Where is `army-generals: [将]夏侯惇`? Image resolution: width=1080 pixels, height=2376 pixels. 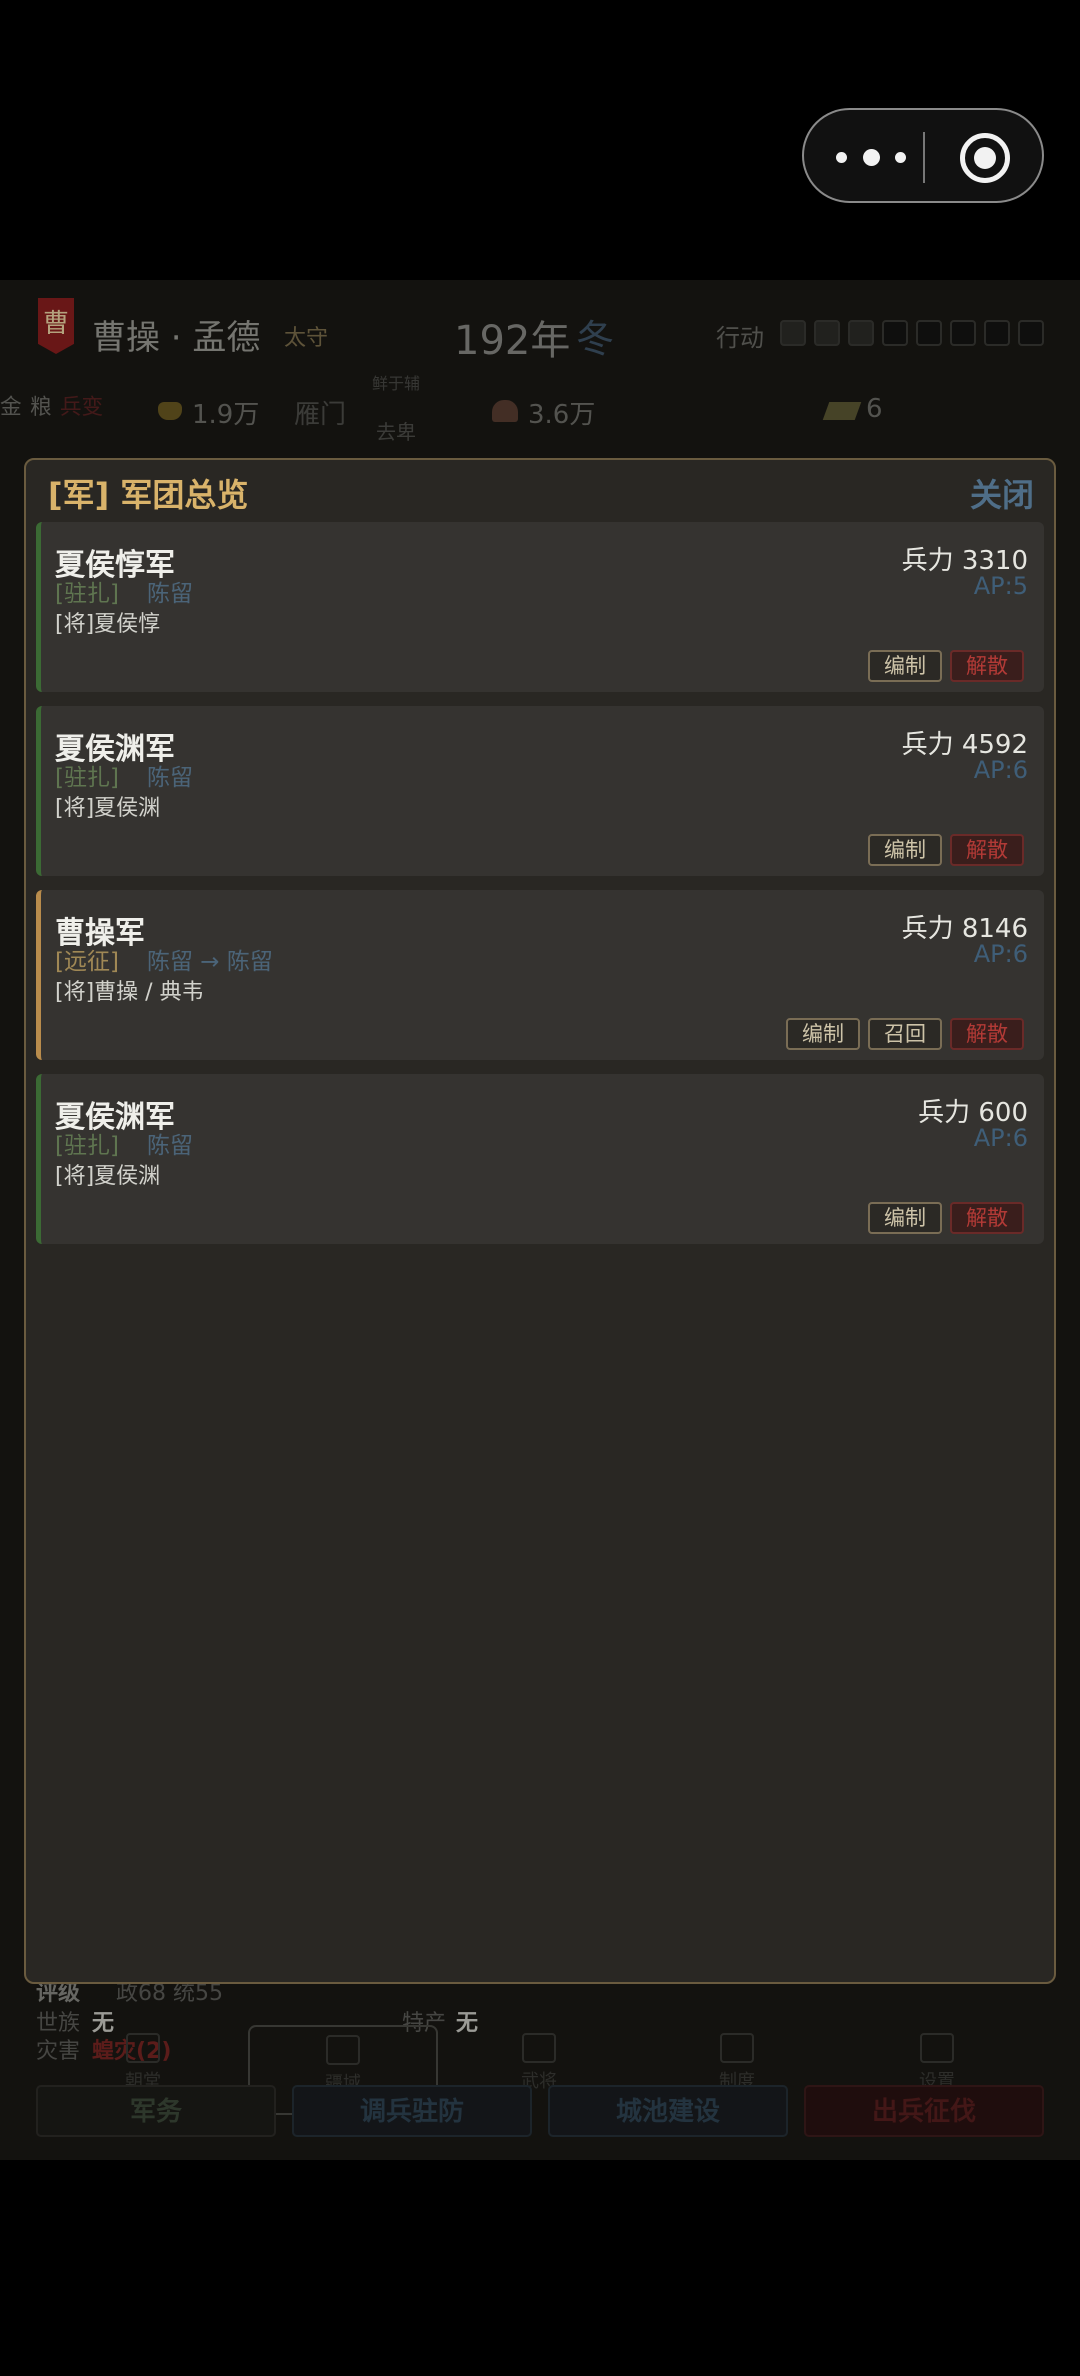
army-generals: [将]夏侯惇 is located at coordinates (108, 624).